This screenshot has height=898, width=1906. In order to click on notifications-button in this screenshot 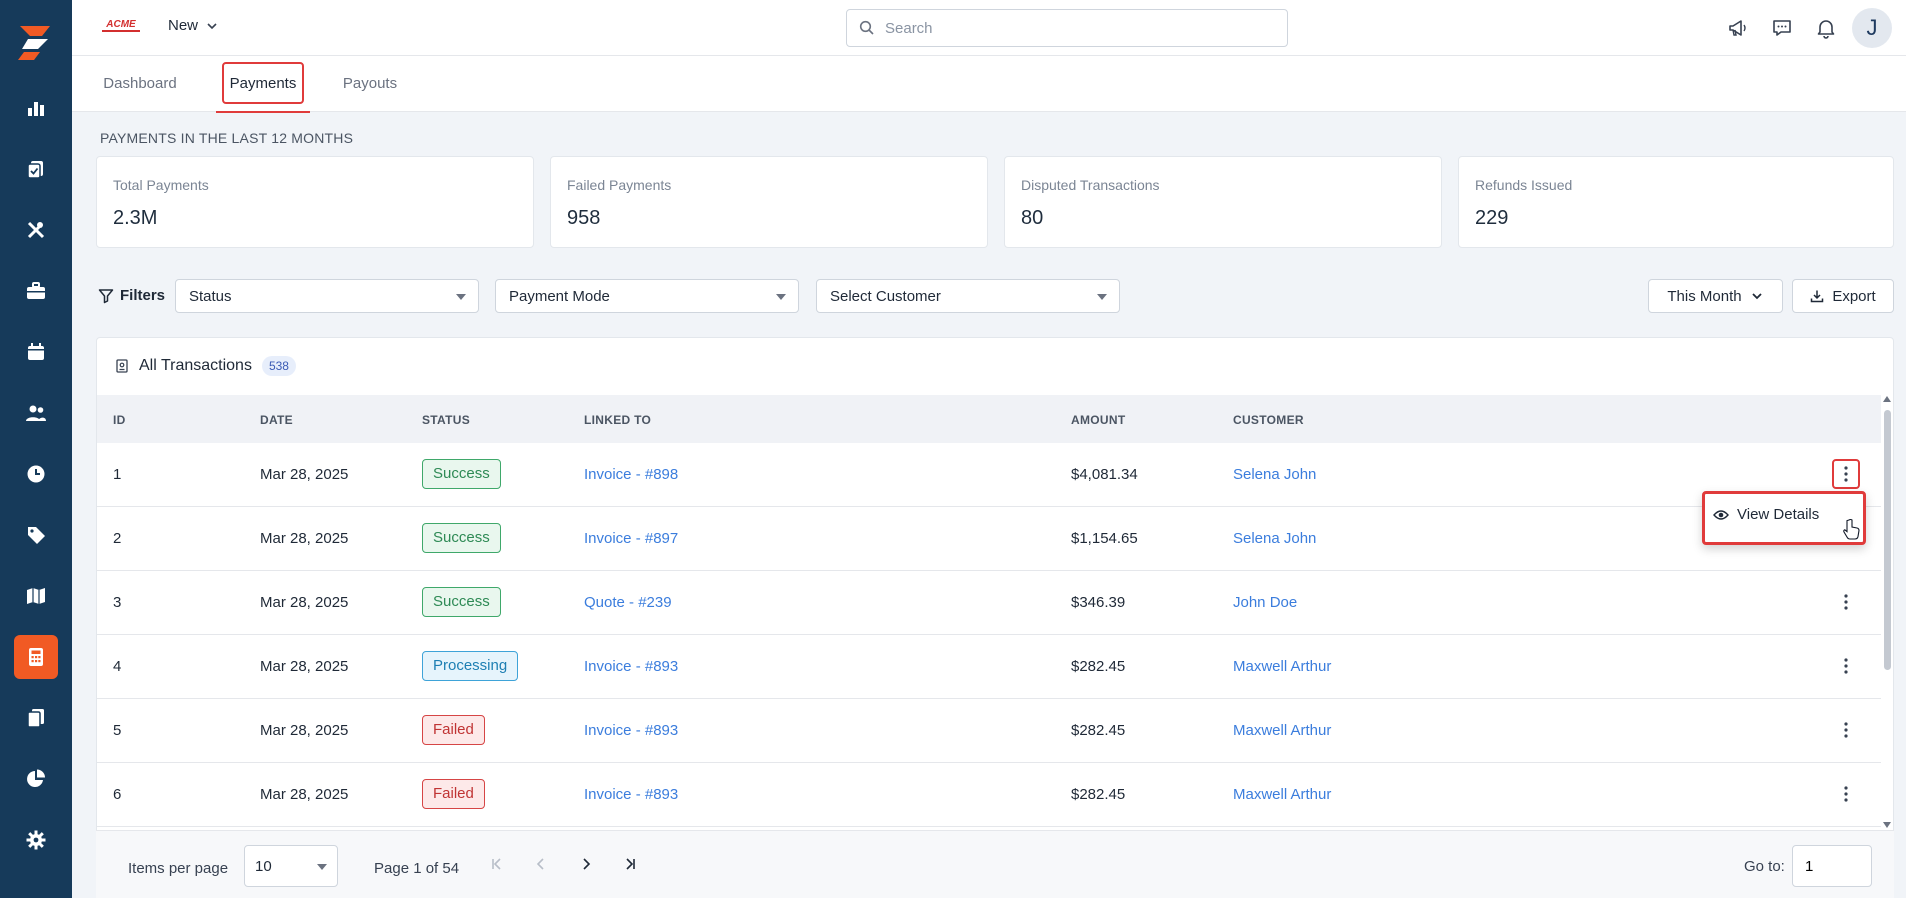, I will do `click(1826, 28)`.